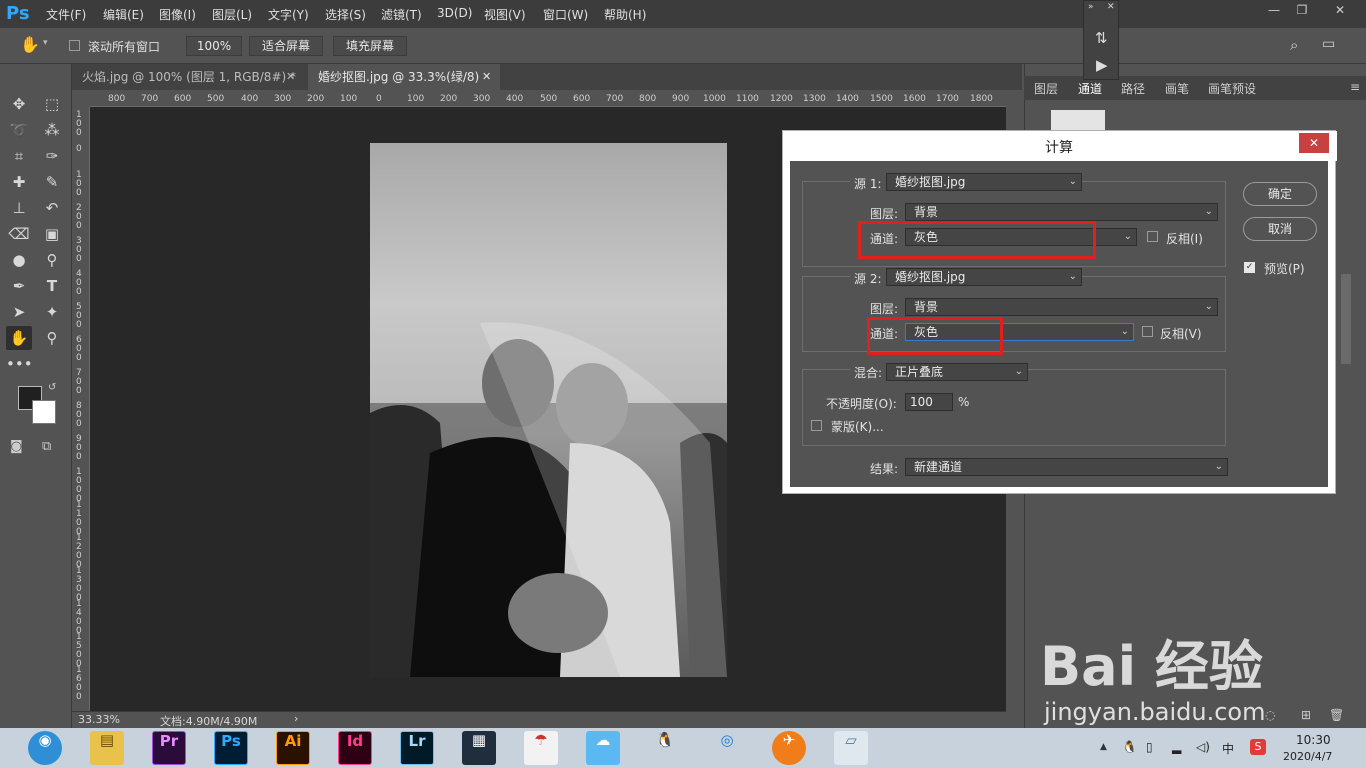  Describe the element at coordinates (19, 208) in the screenshot. I see `stamp-icon: ⊥` at that location.